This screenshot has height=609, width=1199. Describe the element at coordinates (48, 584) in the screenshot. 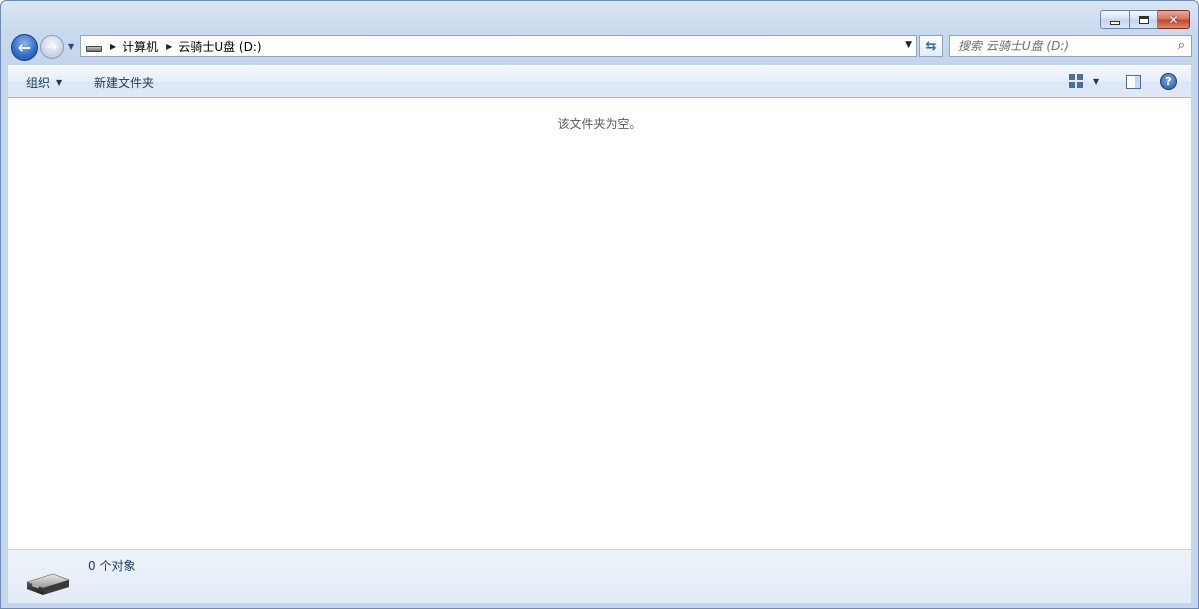

I see `usb-drive-icon` at that location.